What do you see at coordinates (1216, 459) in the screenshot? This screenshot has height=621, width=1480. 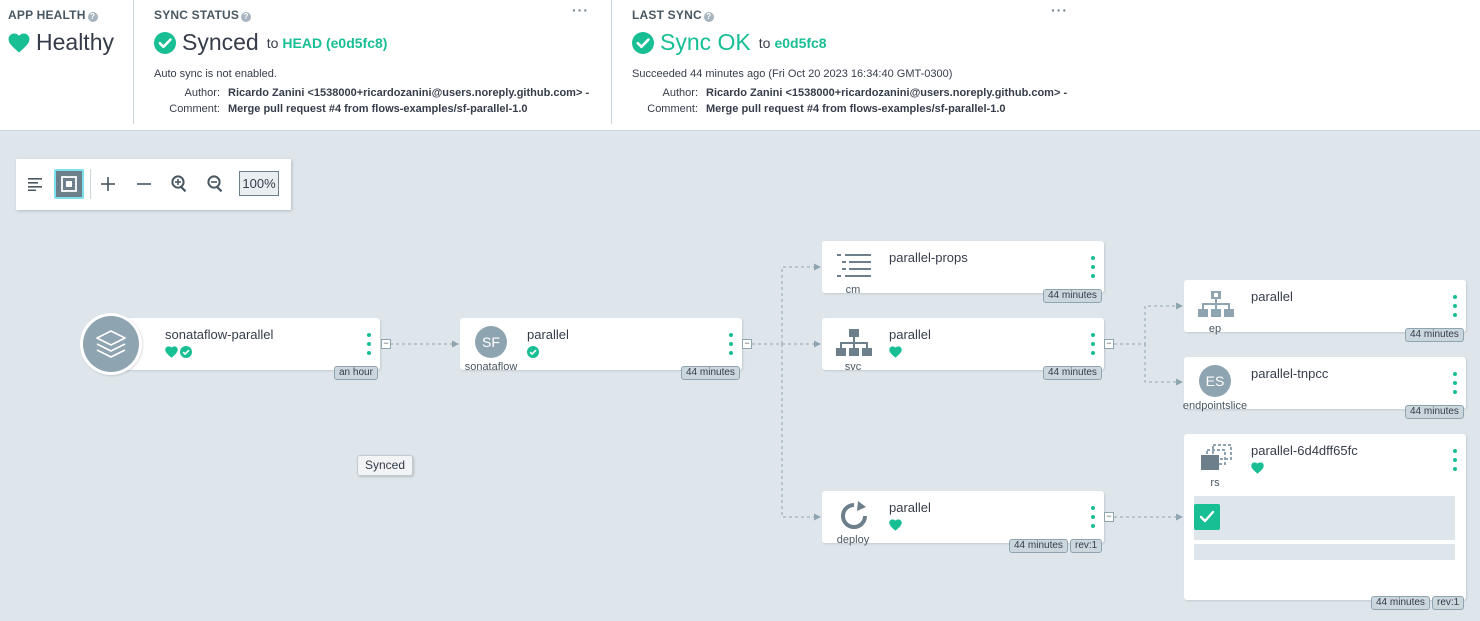 I see `replicaset-icon` at bounding box center [1216, 459].